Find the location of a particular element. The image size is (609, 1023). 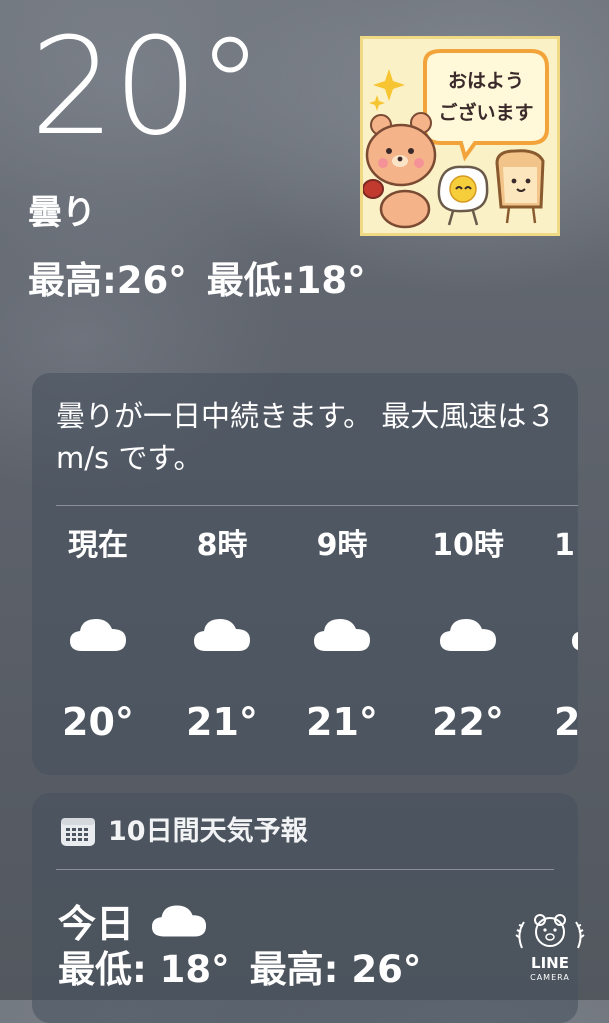

hour-time: 10時 is located at coordinates (468, 545).